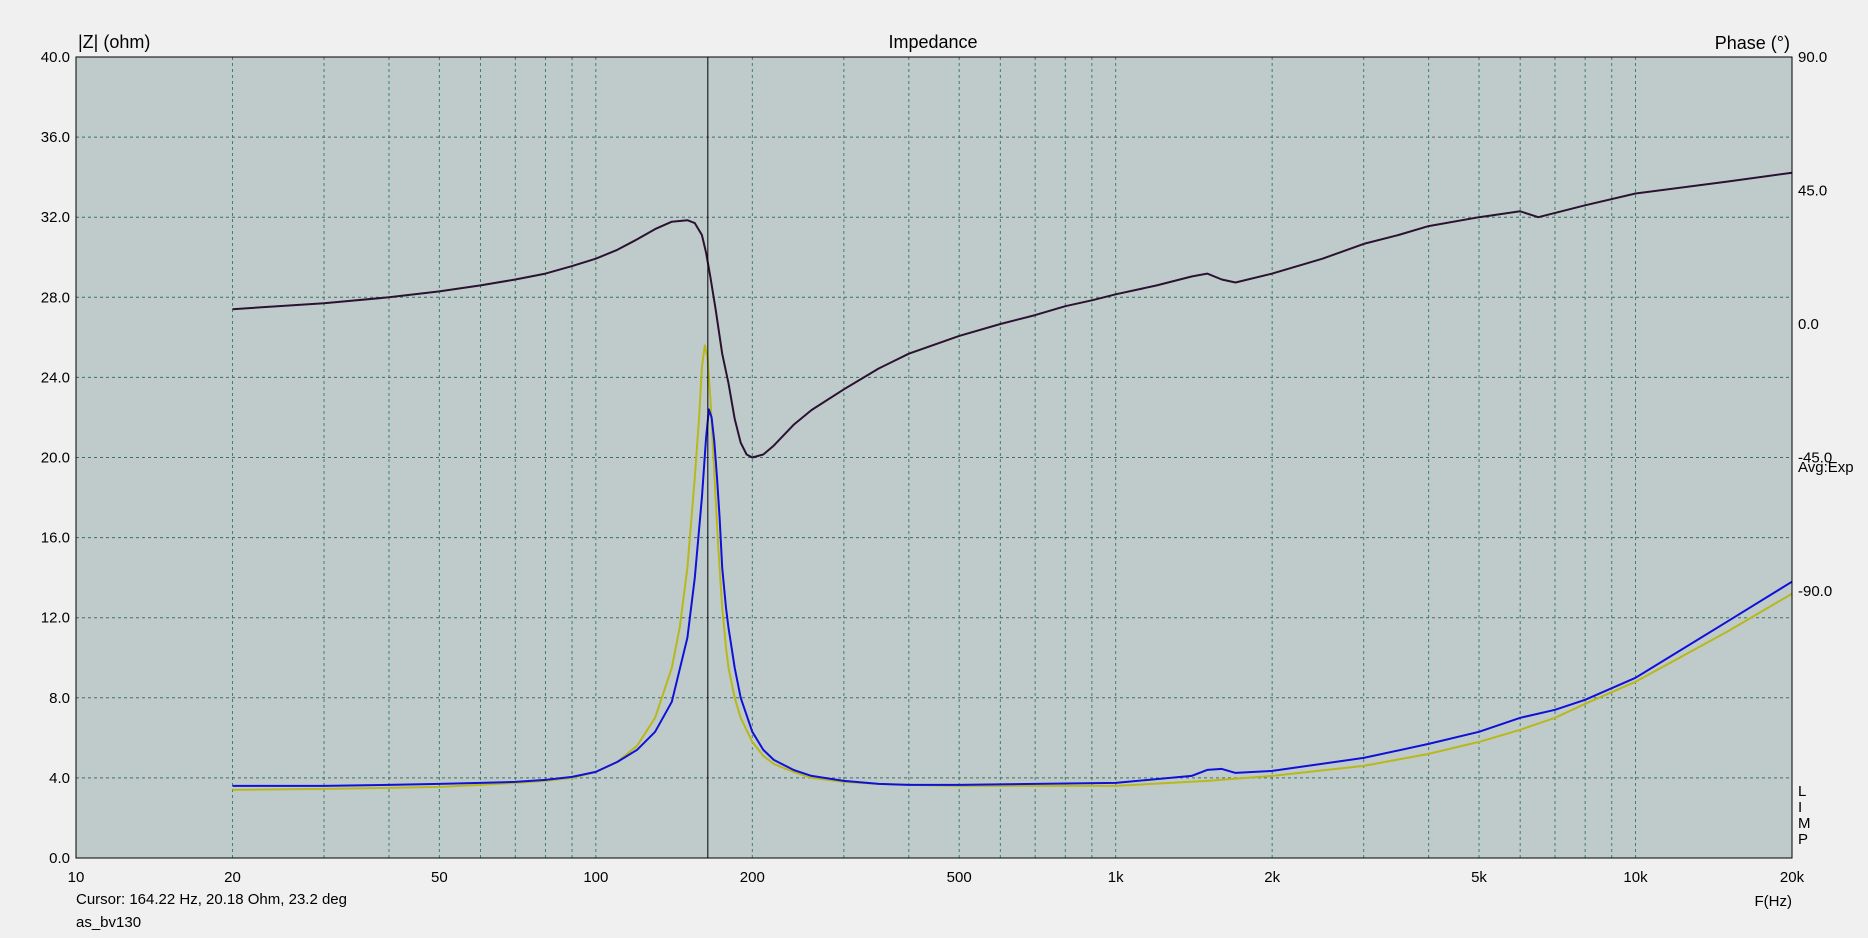 This screenshot has width=1868, height=938. What do you see at coordinates (109, 922) in the screenshot?
I see `file-name: as_bv130` at bounding box center [109, 922].